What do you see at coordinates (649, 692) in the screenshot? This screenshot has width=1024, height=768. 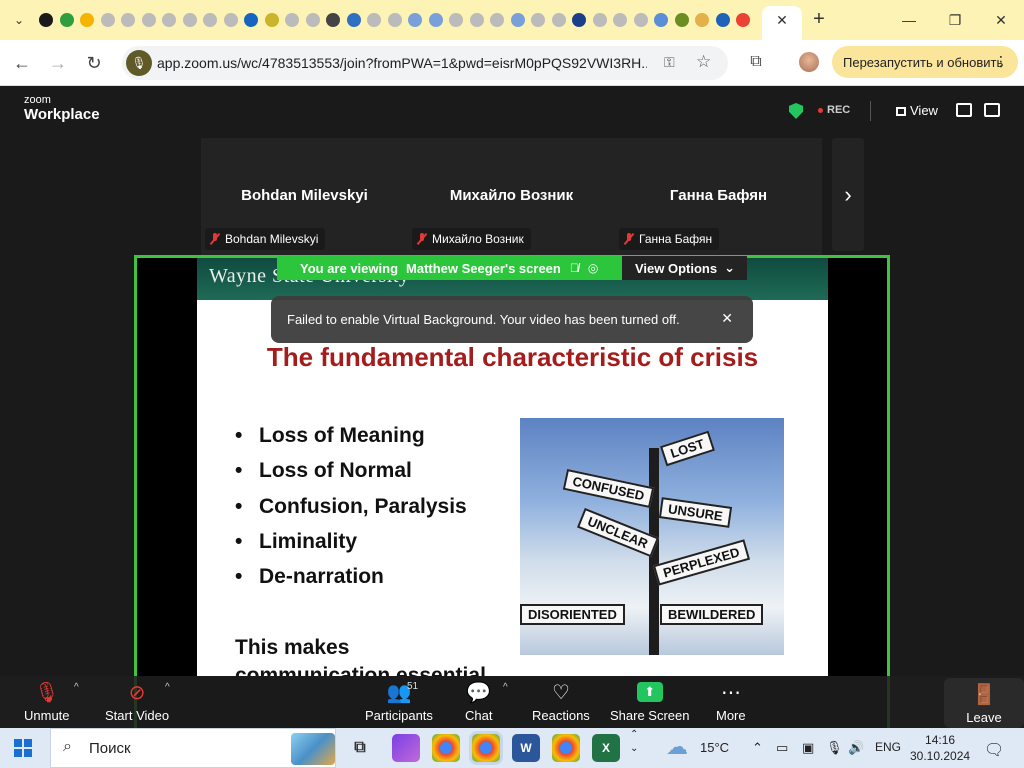 I see `share-screen-icon: ⬆` at bounding box center [649, 692].